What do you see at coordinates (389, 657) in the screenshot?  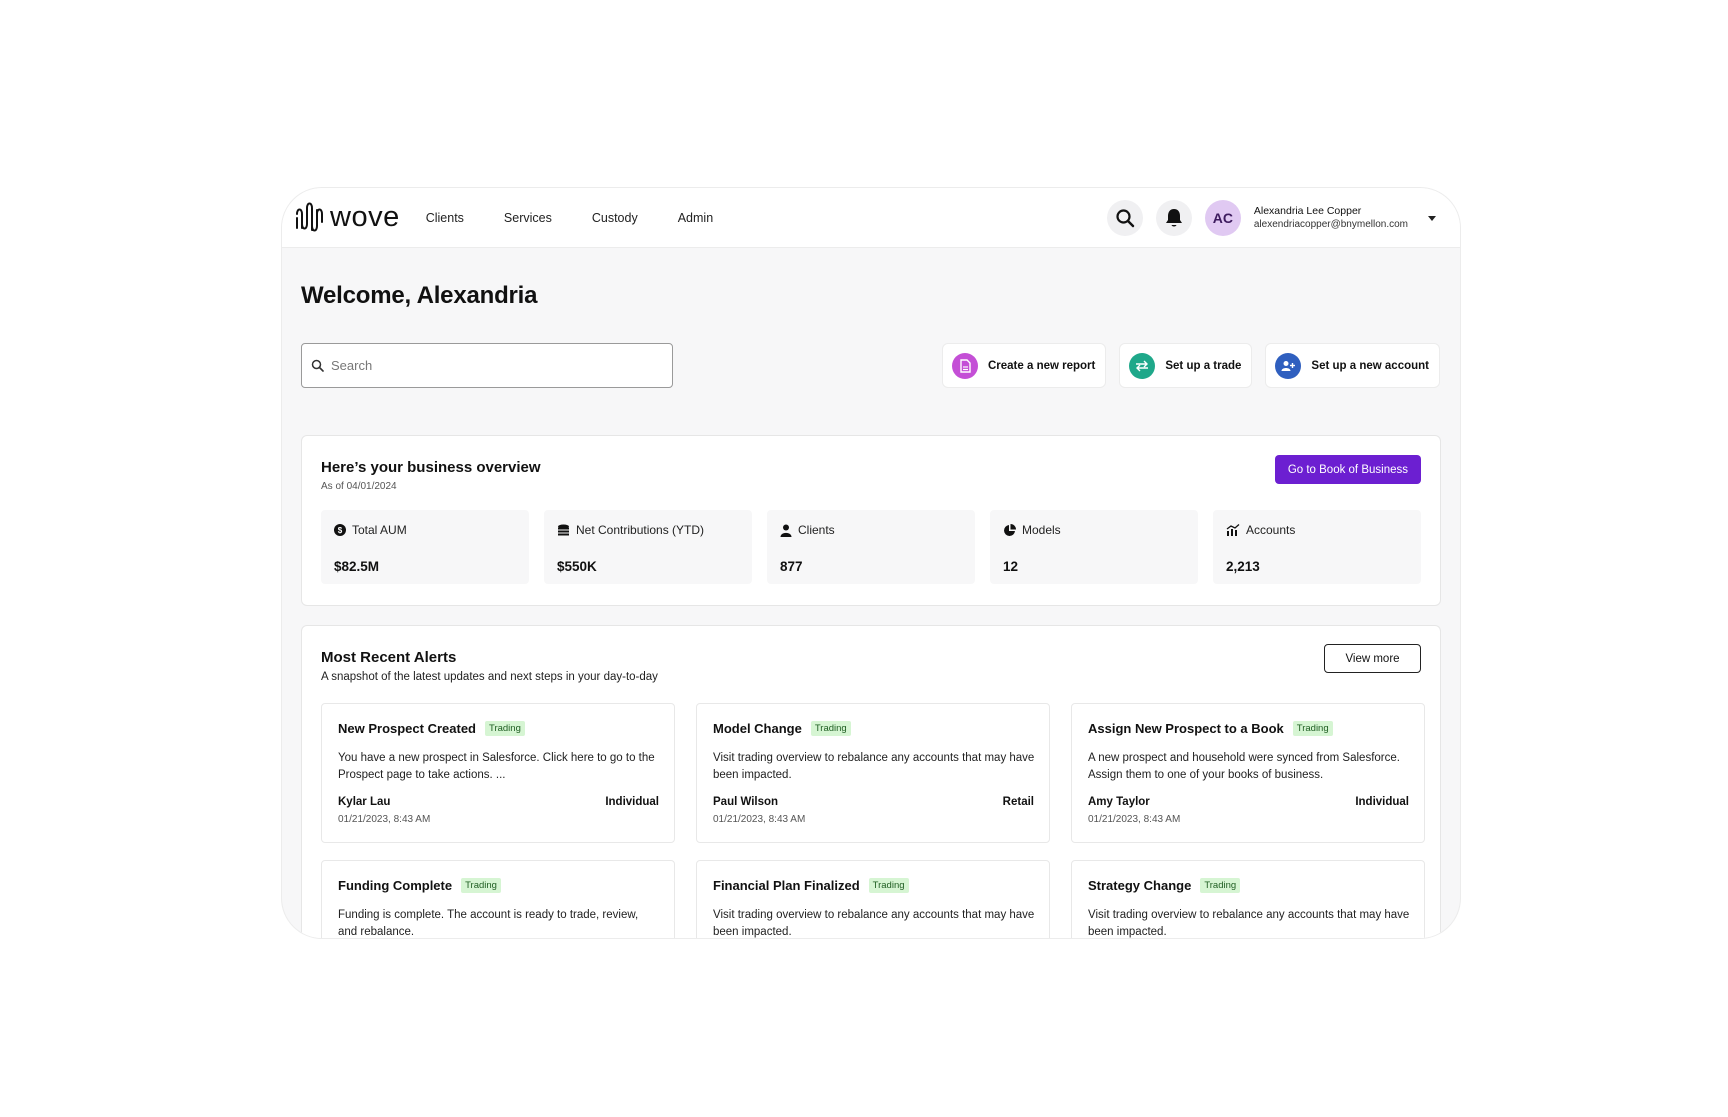 I see `alerts-title: Most Recent Alerts` at bounding box center [389, 657].